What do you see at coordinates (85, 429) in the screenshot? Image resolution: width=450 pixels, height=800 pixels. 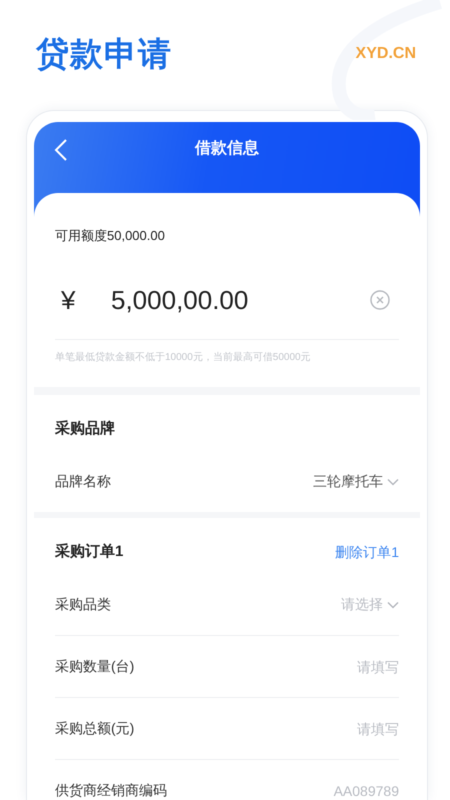 I see `section-title: 采购品牌` at bounding box center [85, 429].